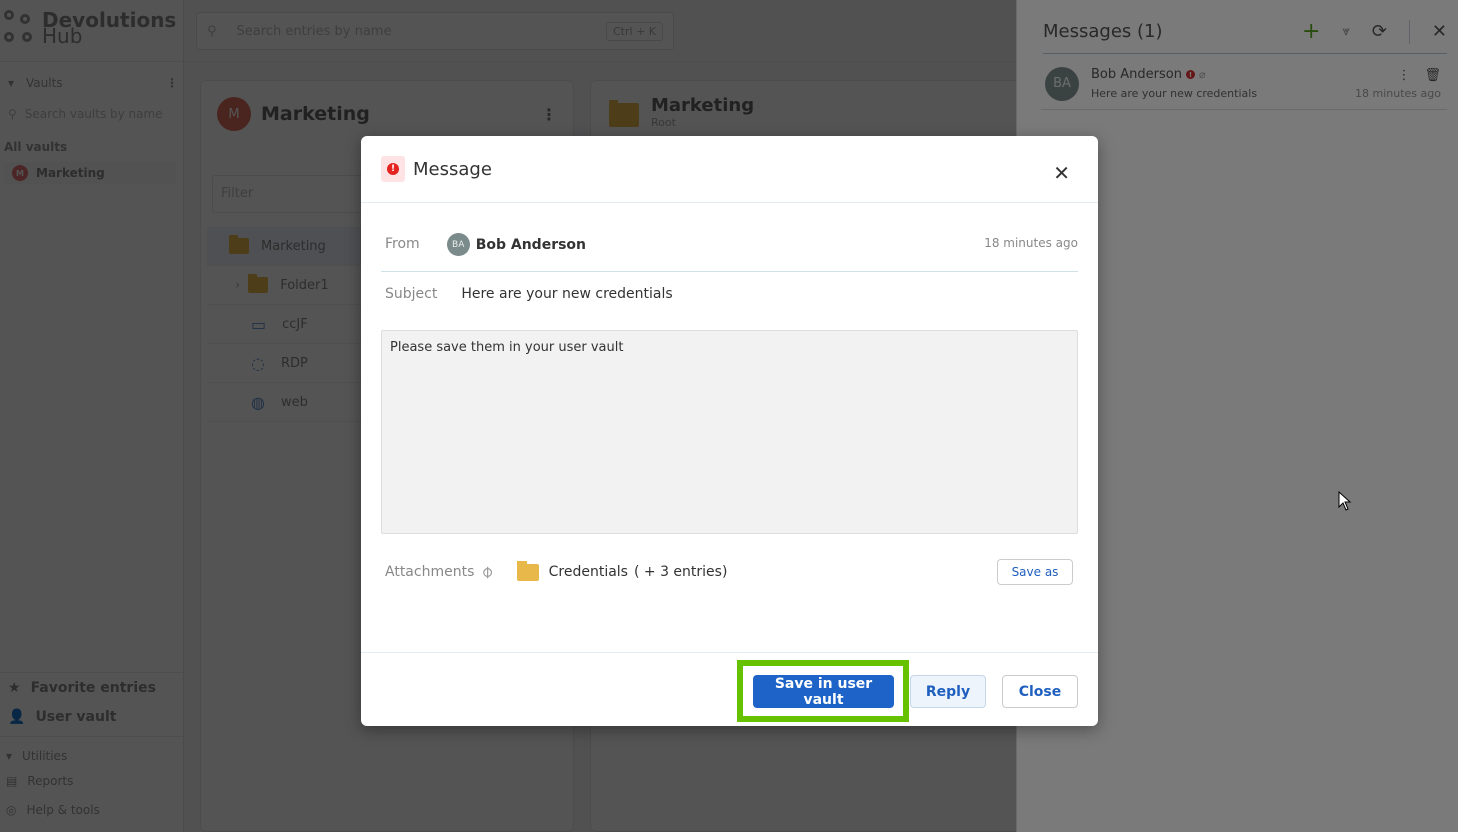 The image size is (1458, 832). I want to click on message-time: 18 minutes ago, so click(1031, 243).